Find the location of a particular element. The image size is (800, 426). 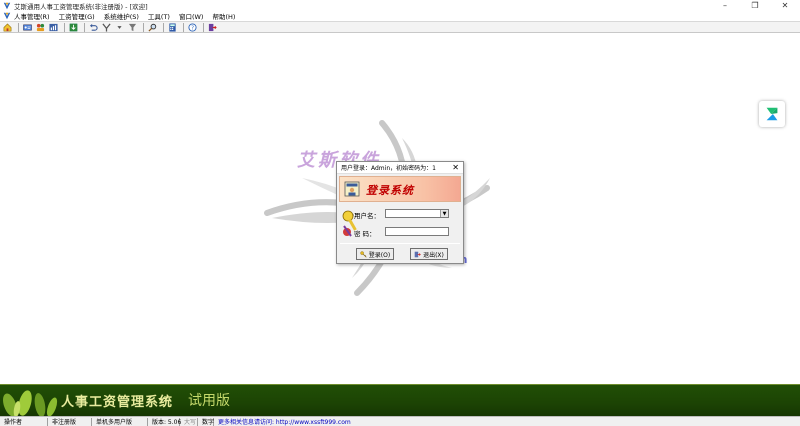

export-icon is located at coordinates (73, 27).